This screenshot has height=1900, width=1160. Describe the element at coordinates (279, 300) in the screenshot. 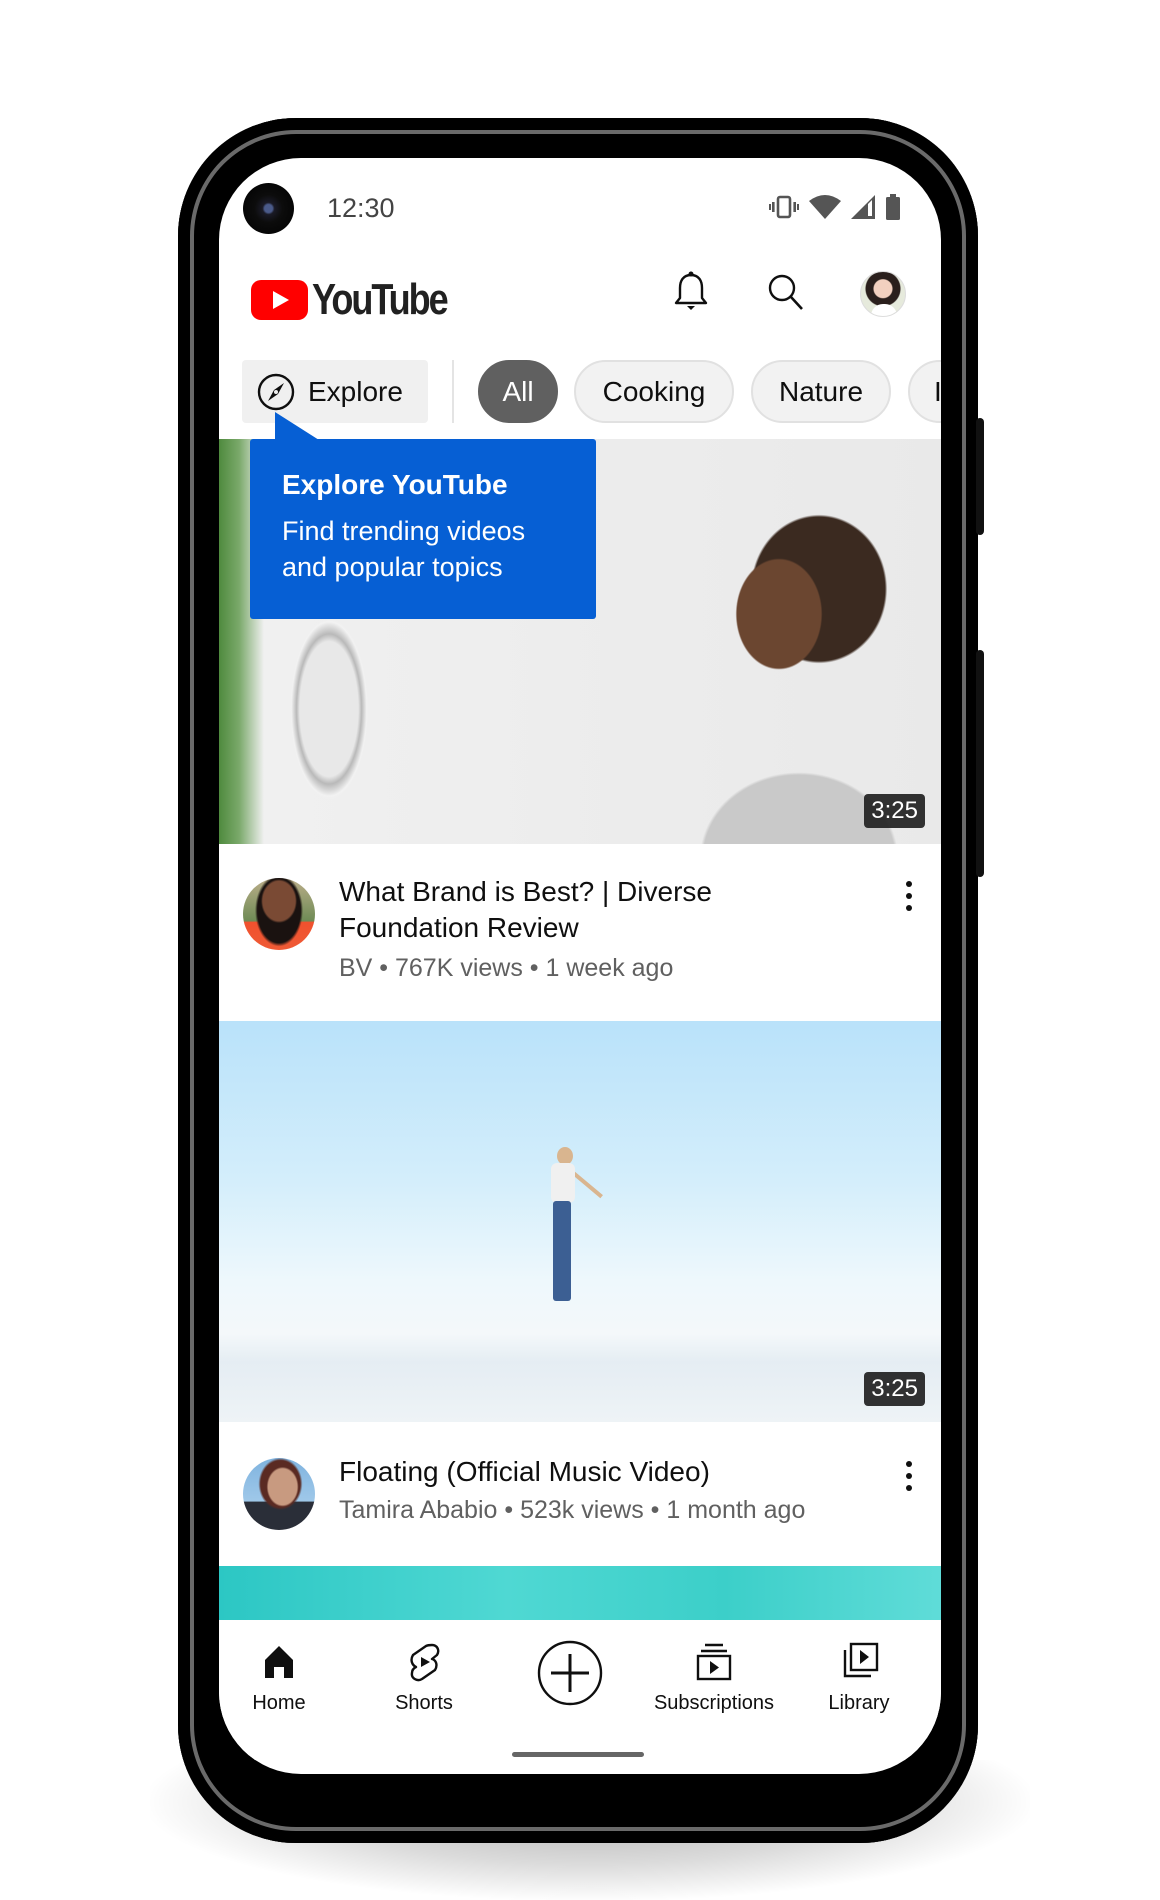

I see `play-logo-icon` at that location.